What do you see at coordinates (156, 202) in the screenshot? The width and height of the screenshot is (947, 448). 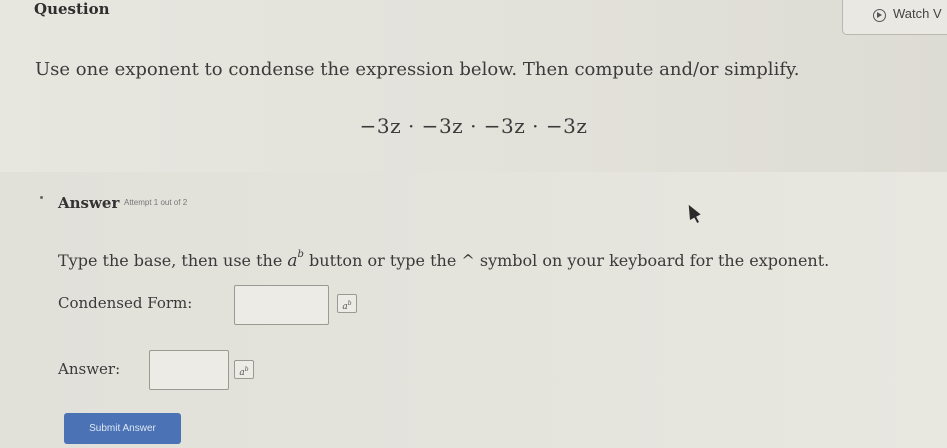 I see `attempt-counter: Attempt 1 out of 2` at bounding box center [156, 202].